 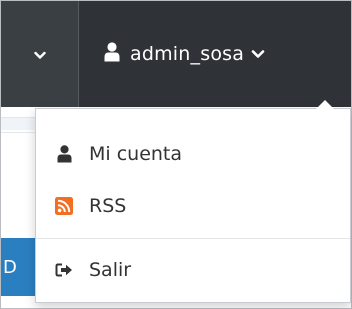 I want to click on menu-item-salir: Salir, so click(x=193, y=270).